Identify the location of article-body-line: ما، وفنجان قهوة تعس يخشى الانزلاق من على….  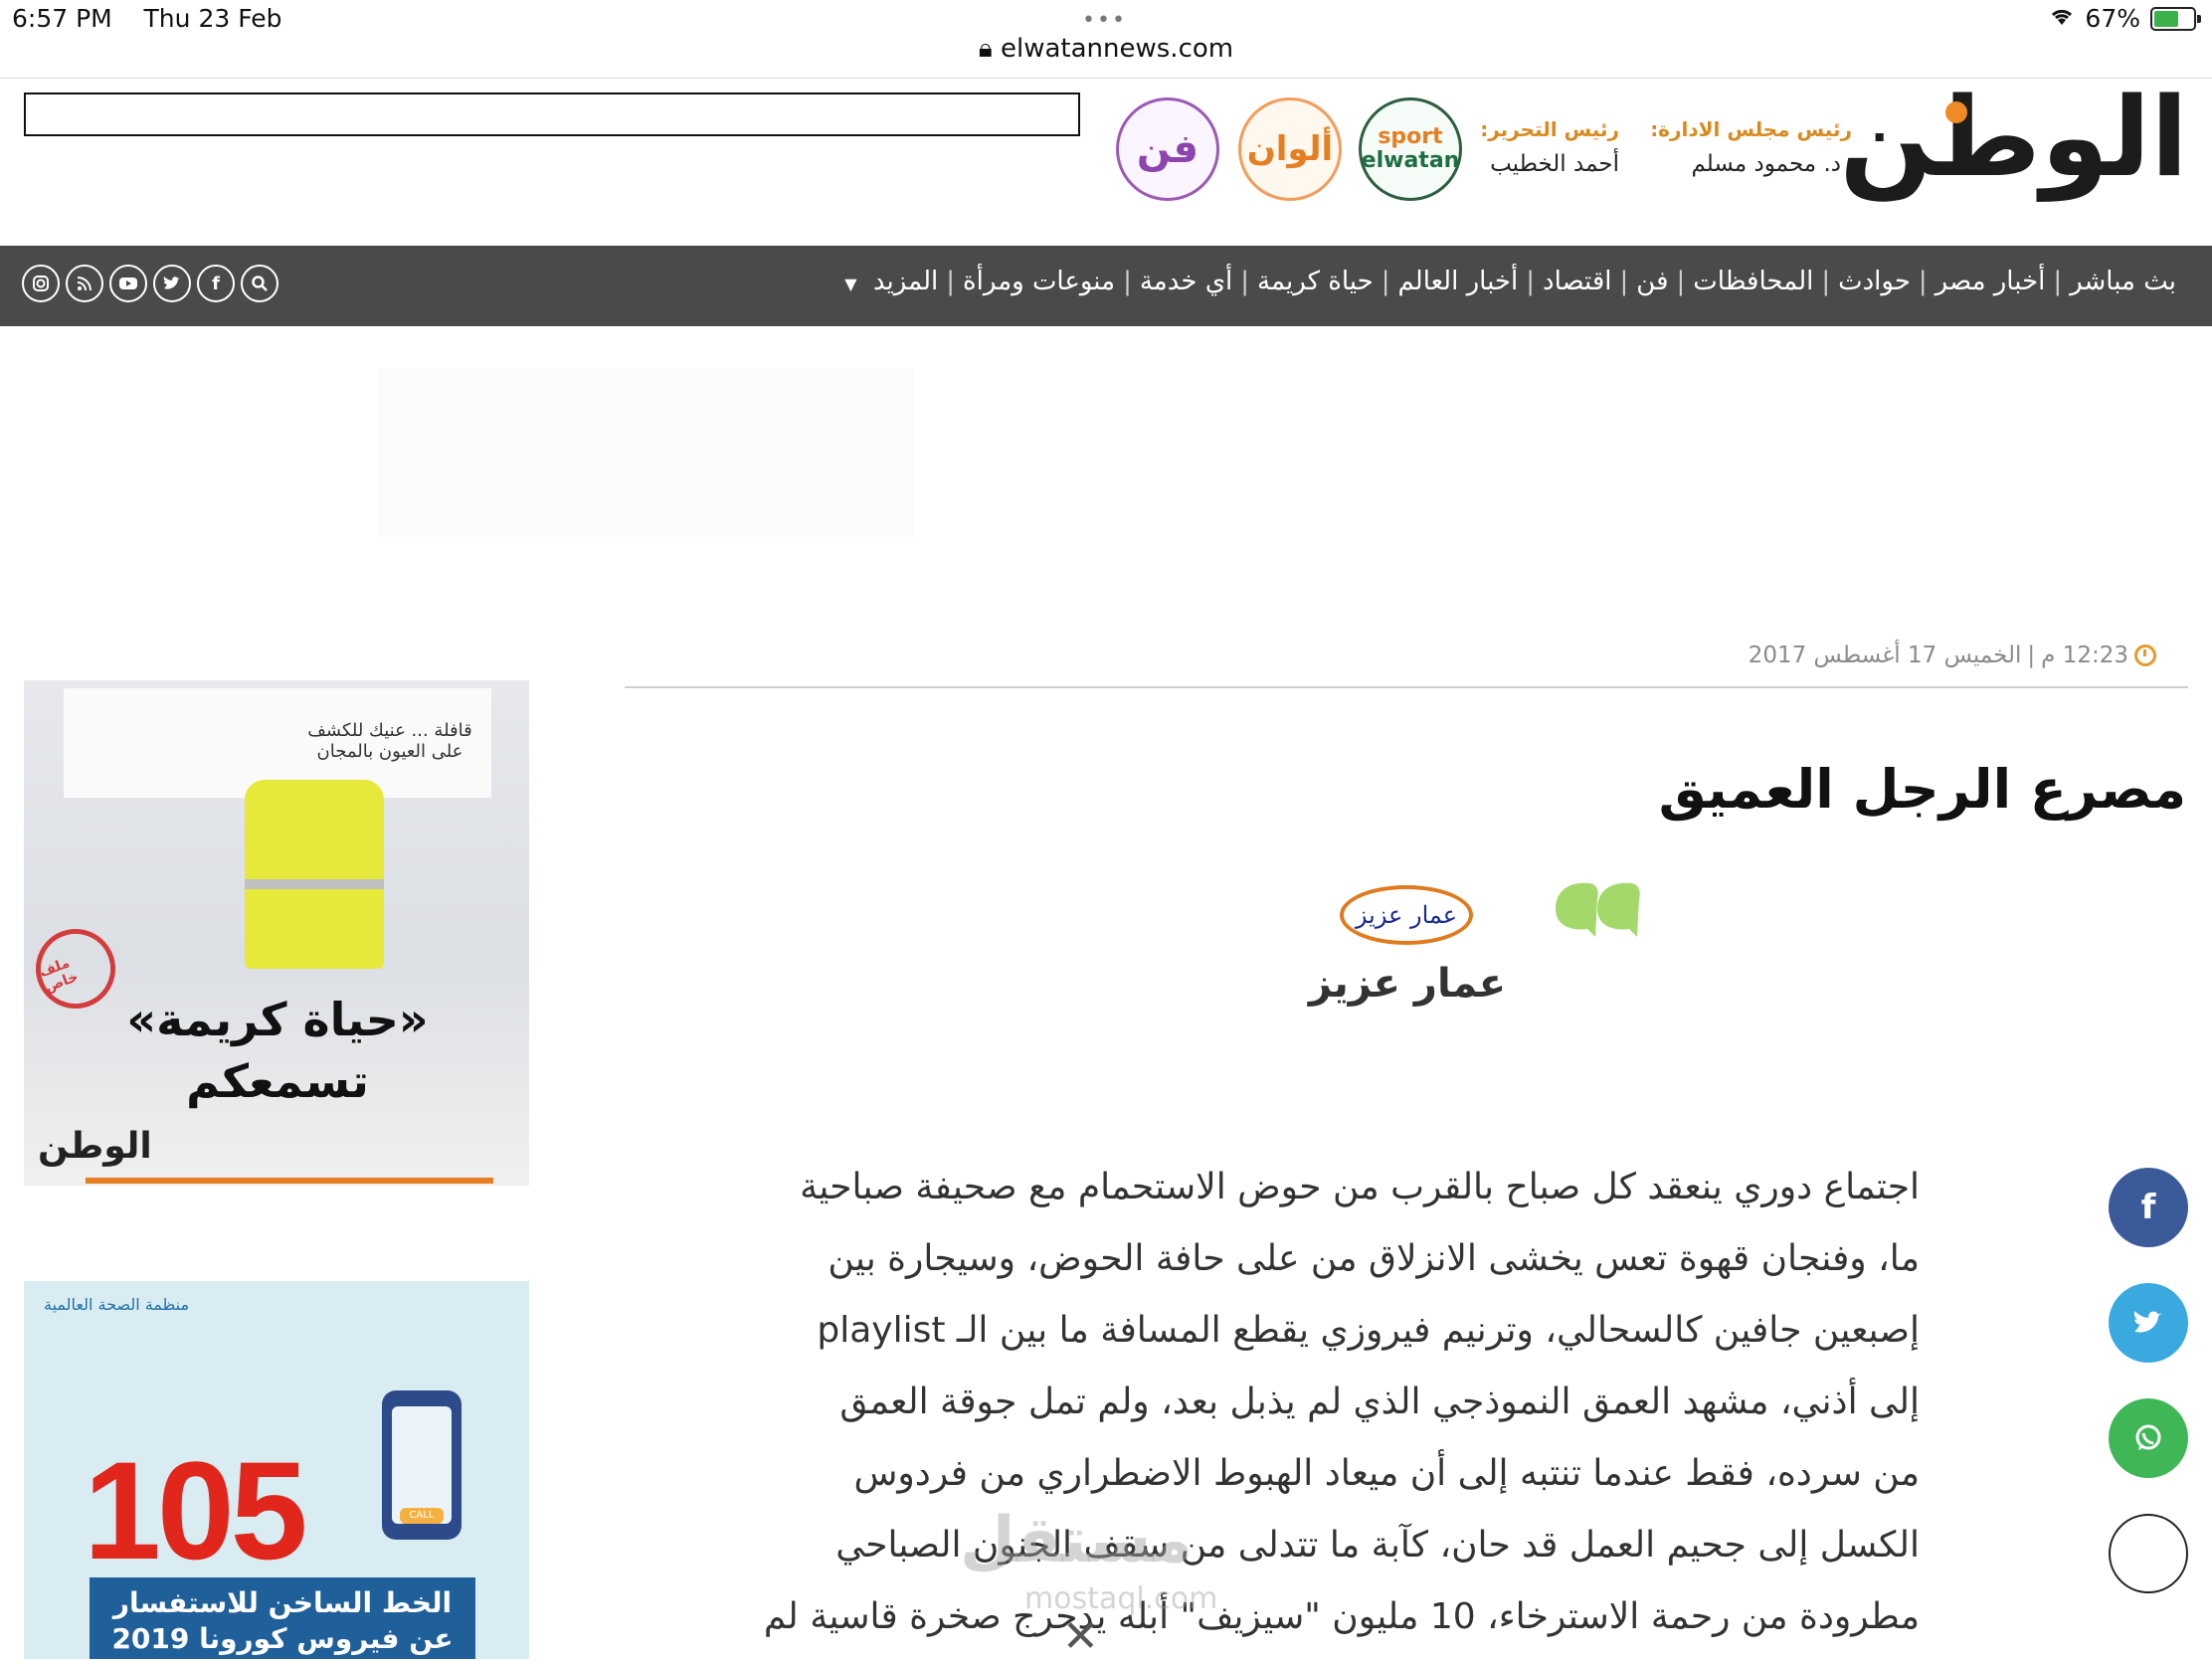
(1374, 1259).